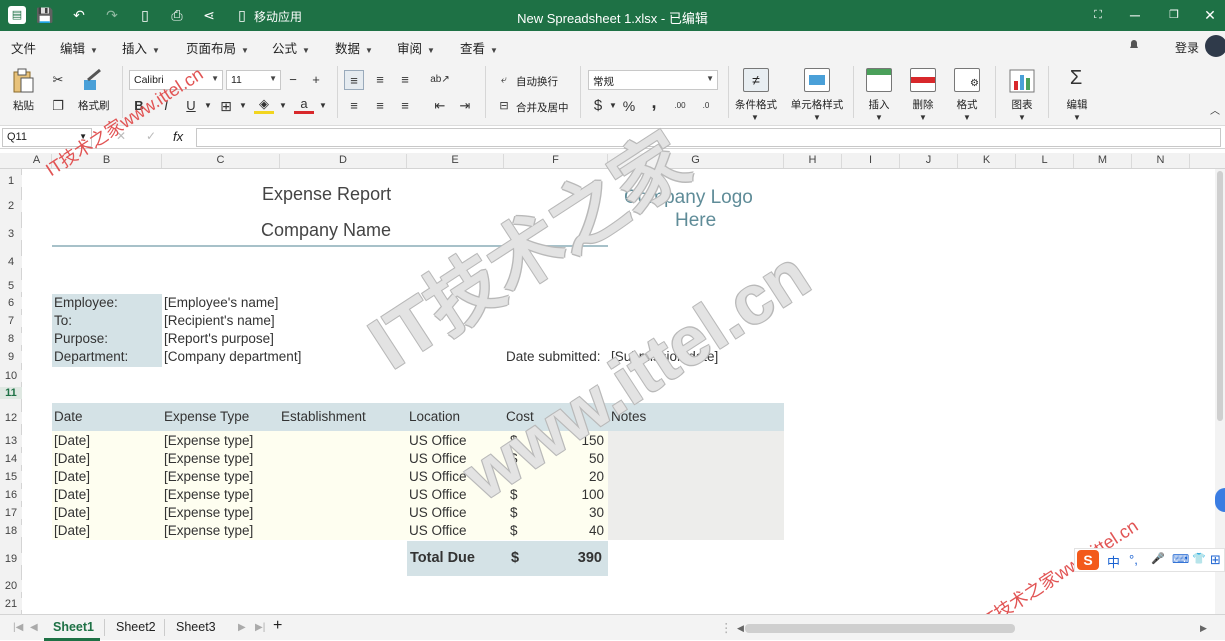  Describe the element at coordinates (243, 106) in the screenshot. I see `borders-dropdown-icon: ▼` at that location.